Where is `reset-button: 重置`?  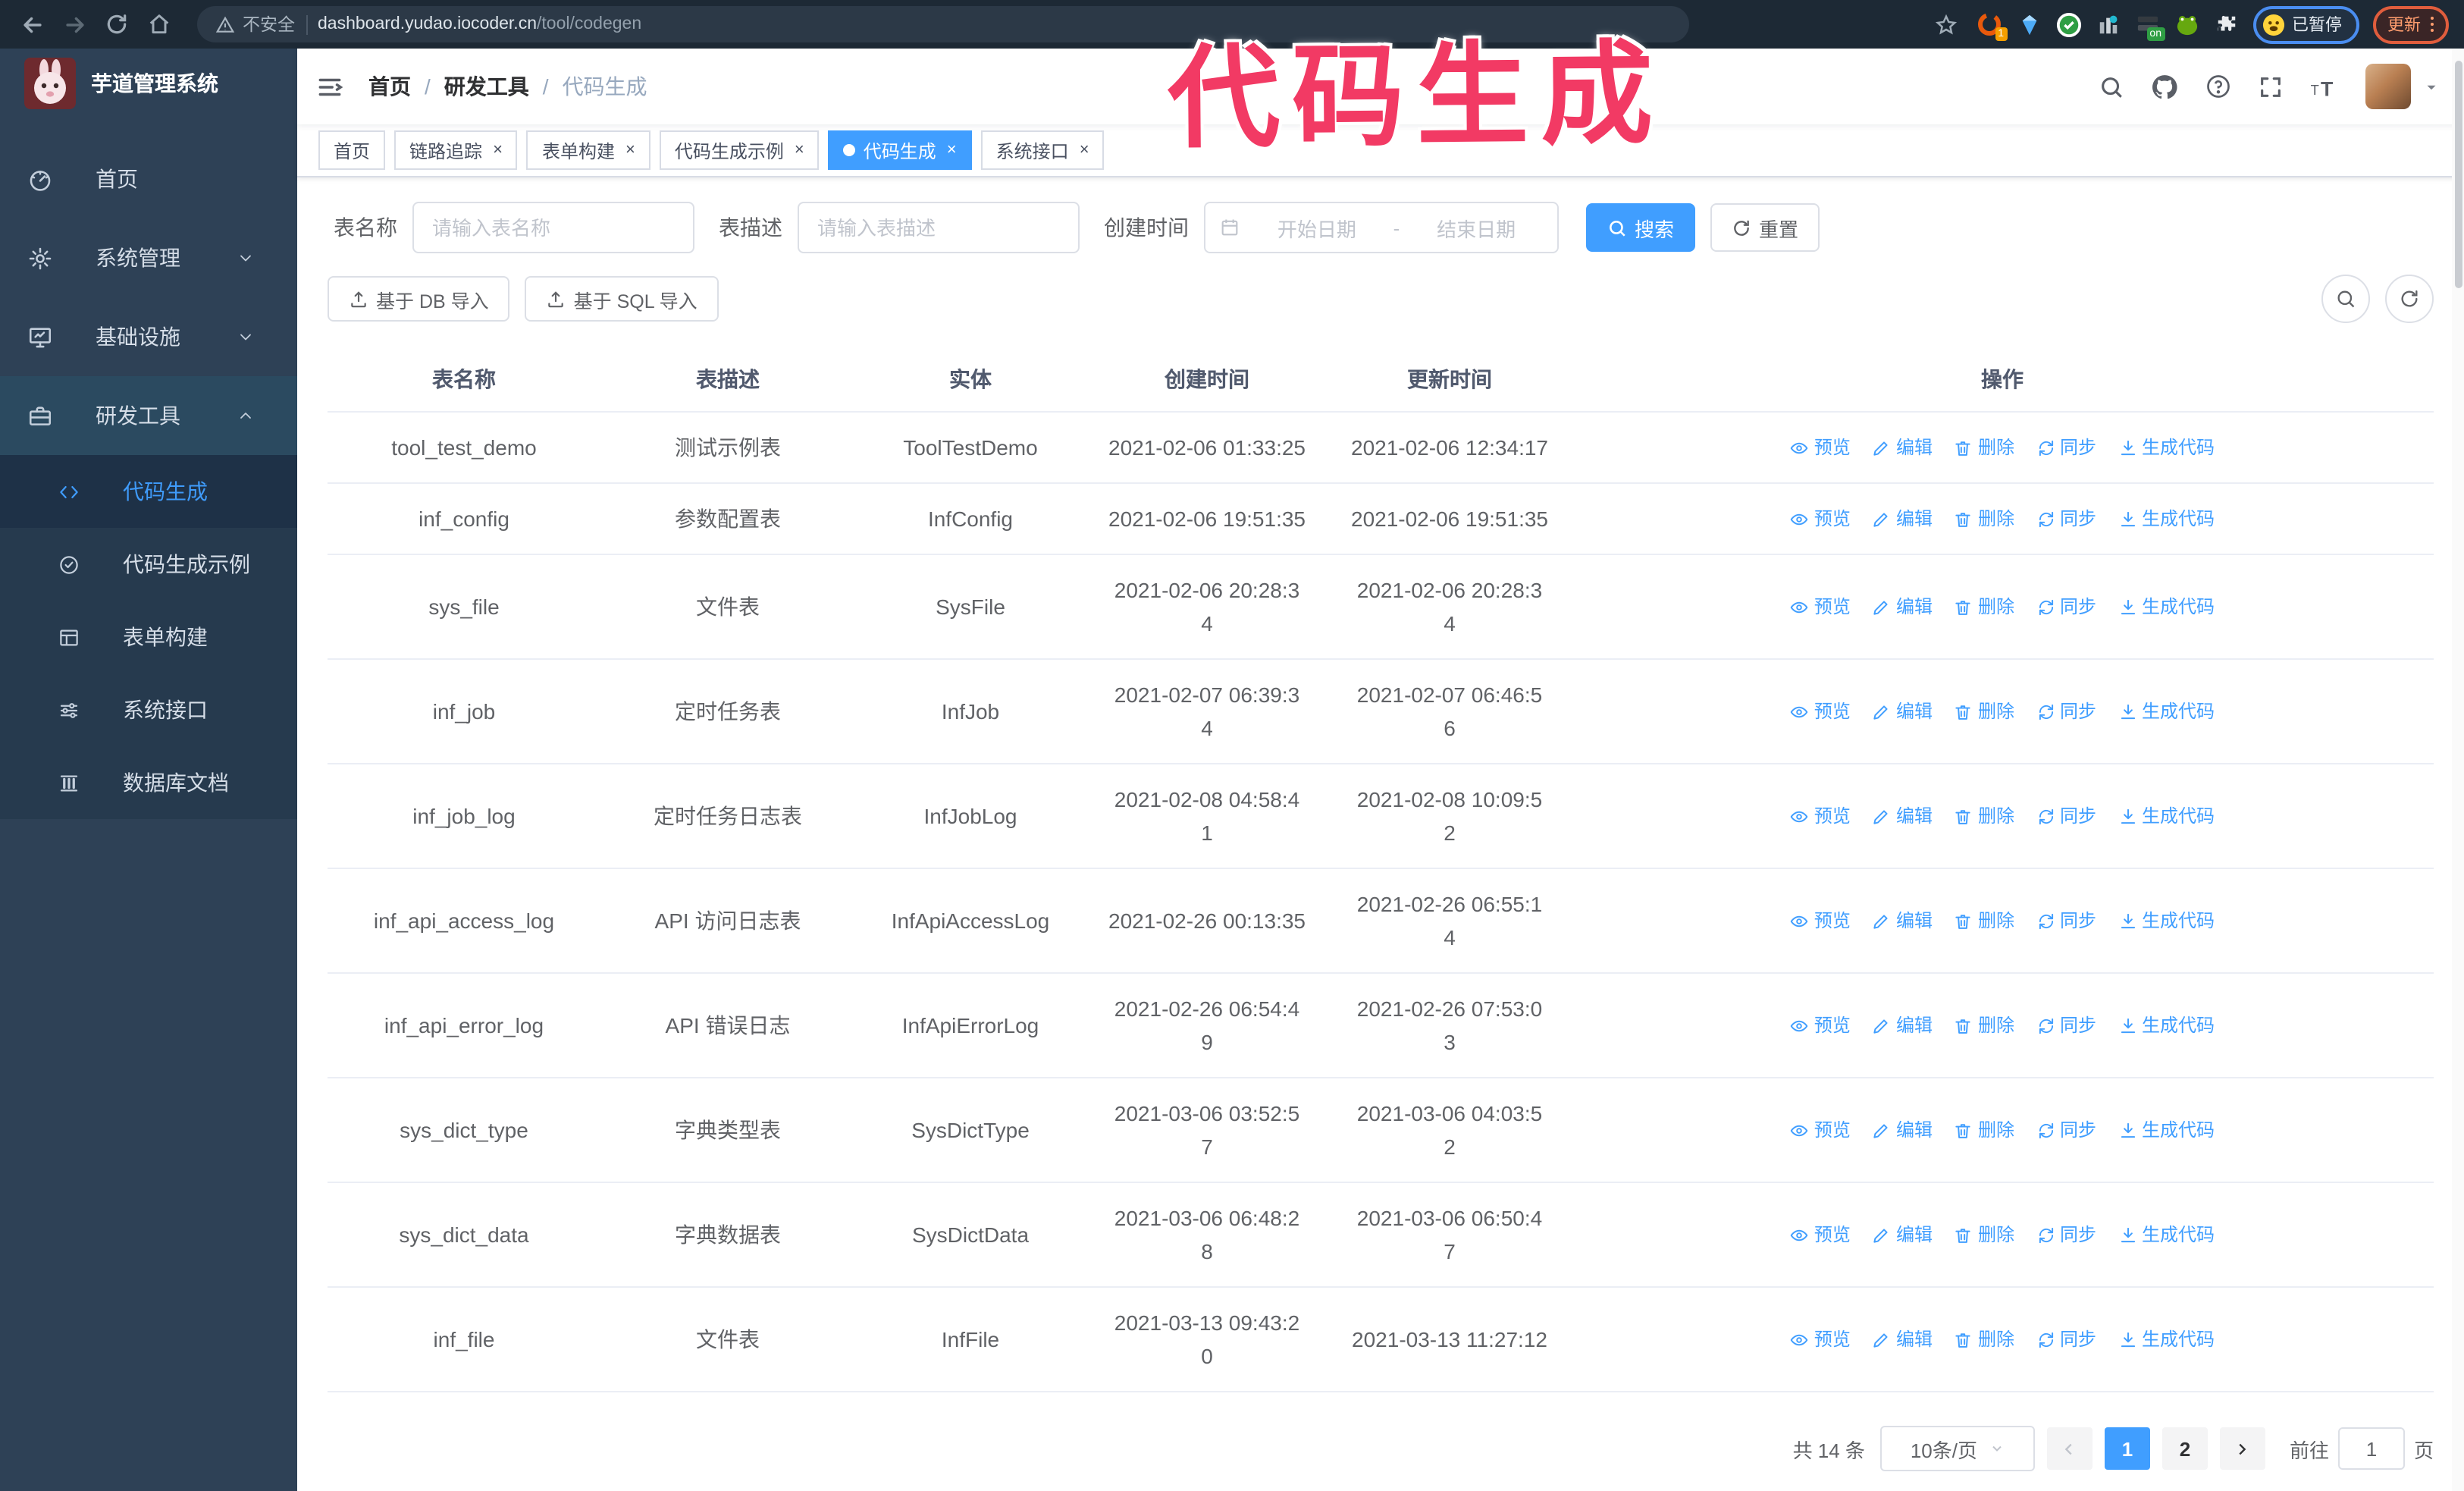
reset-button: 重置 is located at coordinates (1765, 227).